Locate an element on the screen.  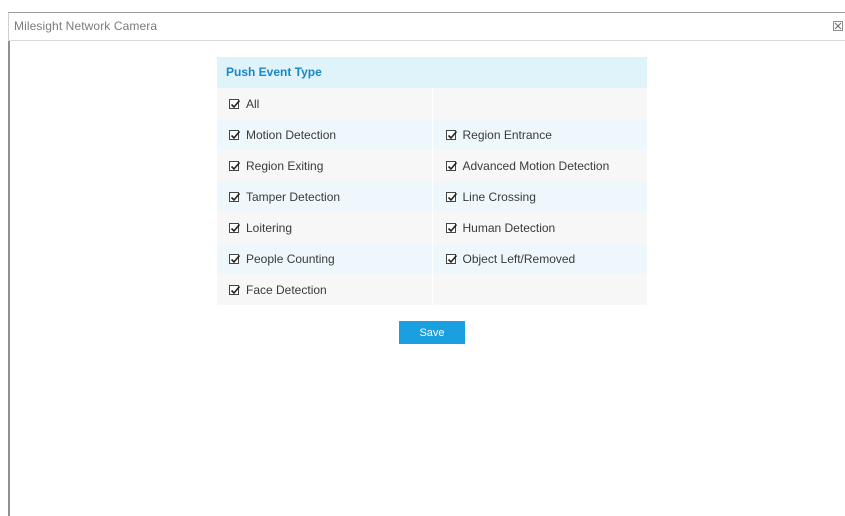
table-row: Face Detection is located at coordinates (432, 289).